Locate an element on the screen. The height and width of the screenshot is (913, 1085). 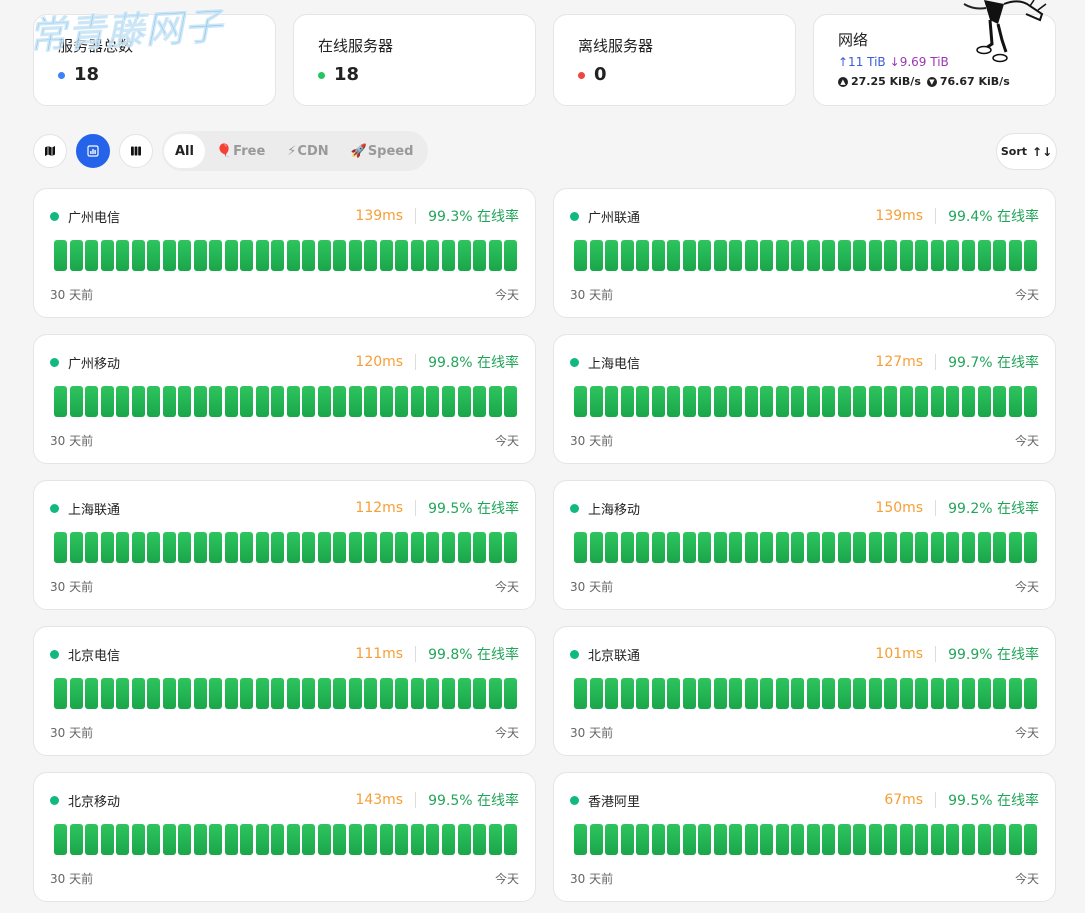
monitor-card-4: 上海电信 127ms 99.7% 在线率 30 天前 今天 is located at coordinates (804, 399).